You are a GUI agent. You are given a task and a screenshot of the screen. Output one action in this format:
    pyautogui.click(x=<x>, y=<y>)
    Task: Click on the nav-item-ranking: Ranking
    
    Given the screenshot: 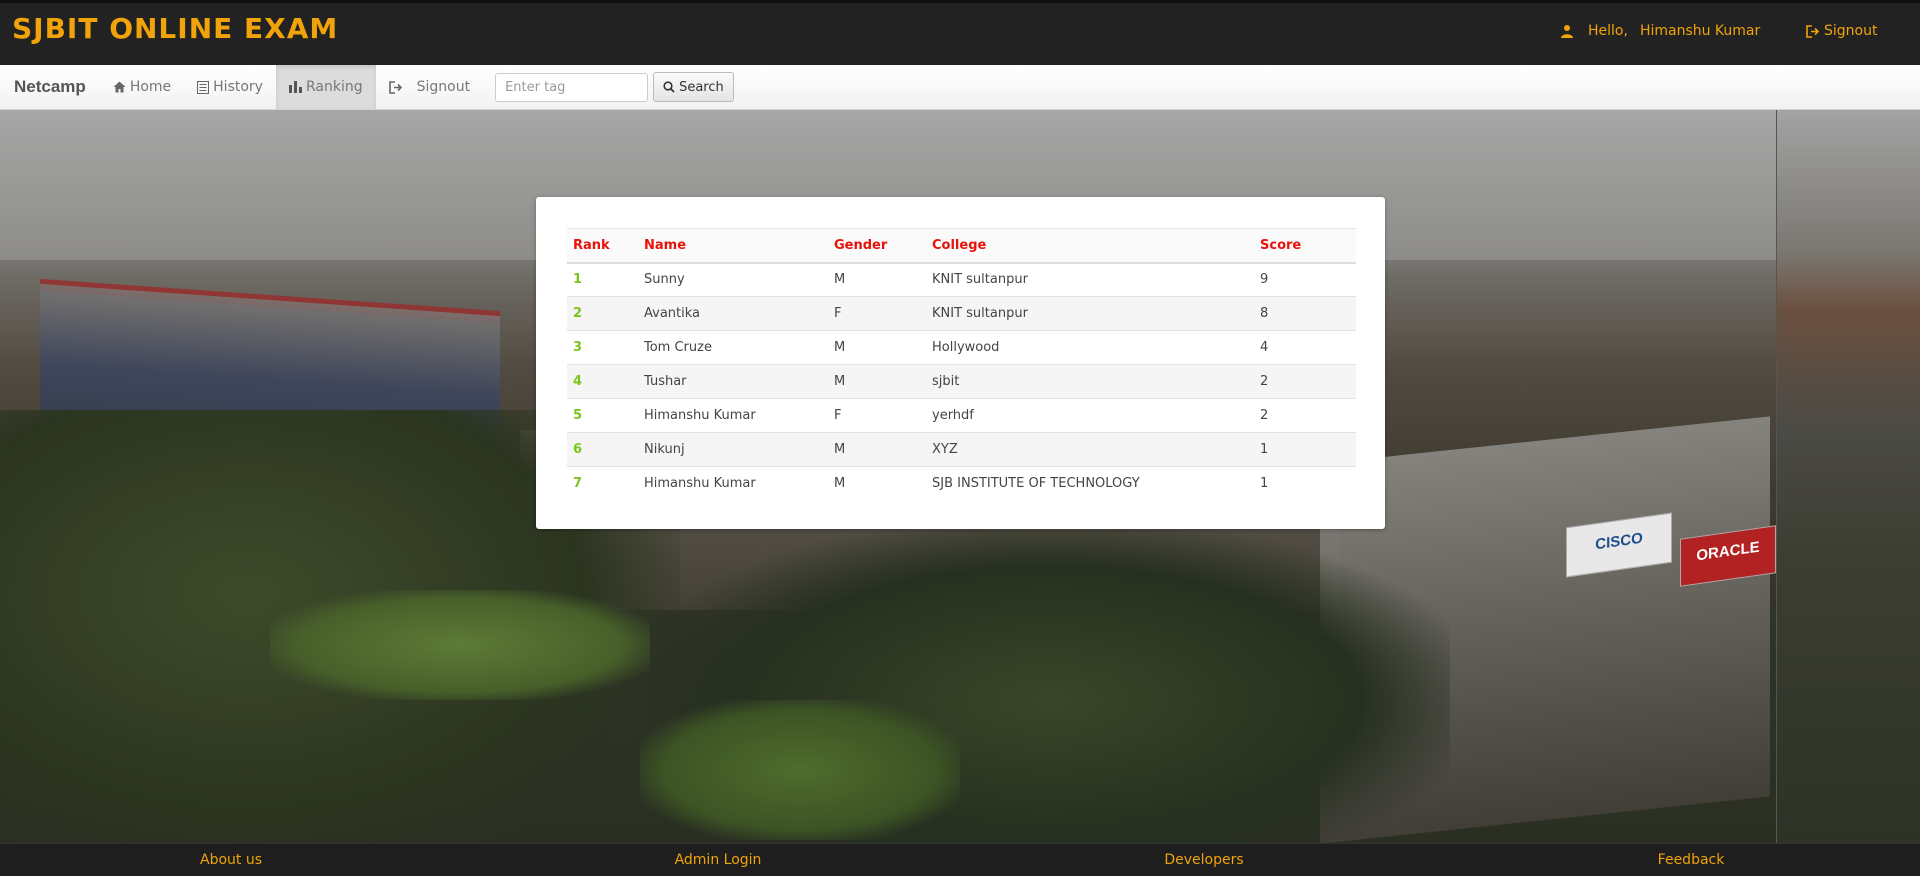 What is the action you would take?
    pyautogui.click(x=325, y=87)
    